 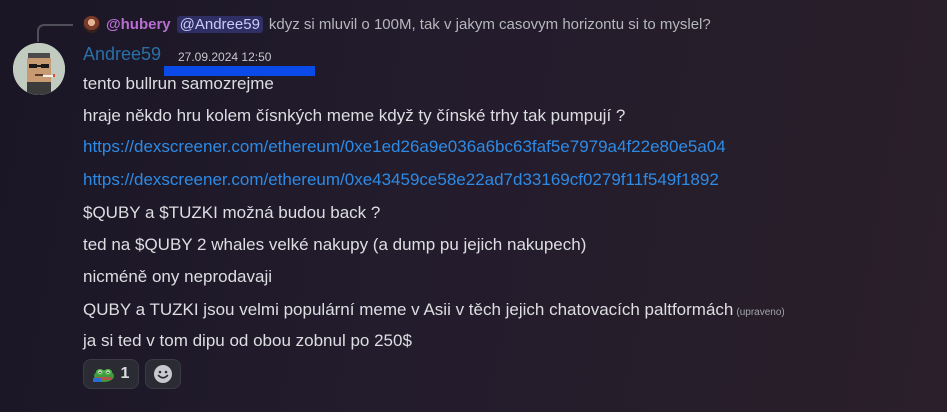 What do you see at coordinates (232, 212) in the screenshot?
I see `message-line: $QUBY a $TUZKI možná budou back ?` at bounding box center [232, 212].